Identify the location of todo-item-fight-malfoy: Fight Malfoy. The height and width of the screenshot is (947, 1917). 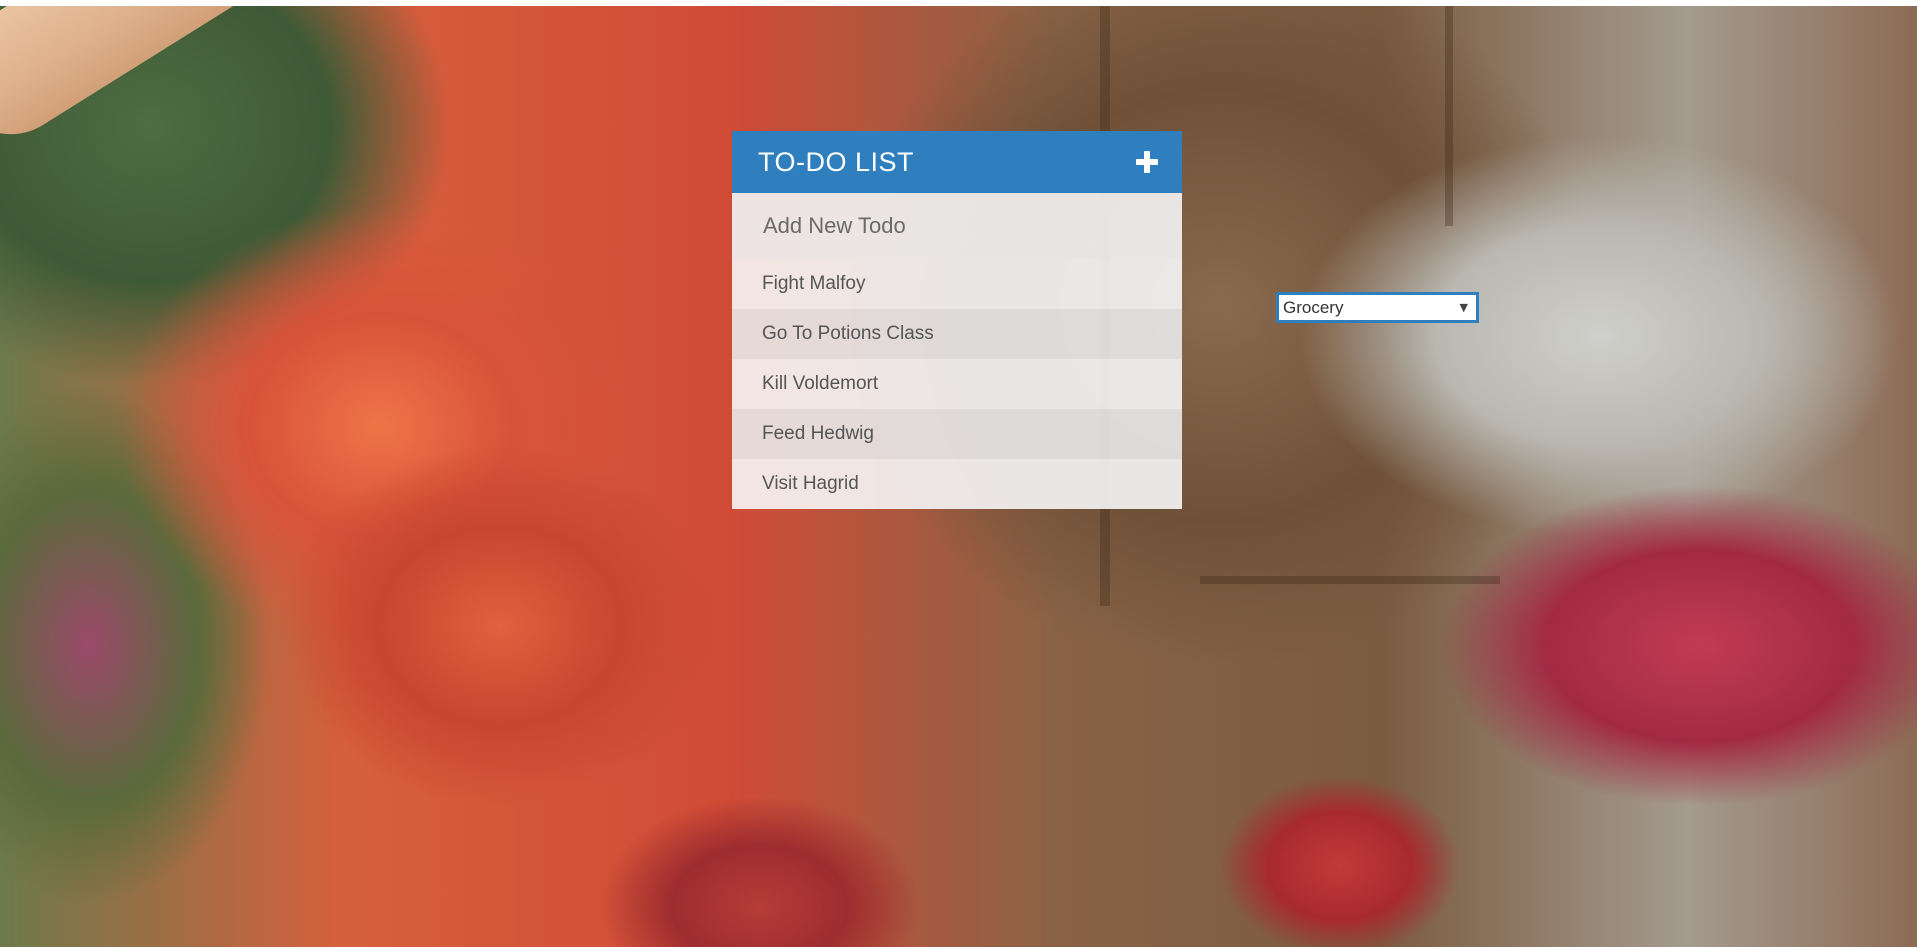
(957, 284).